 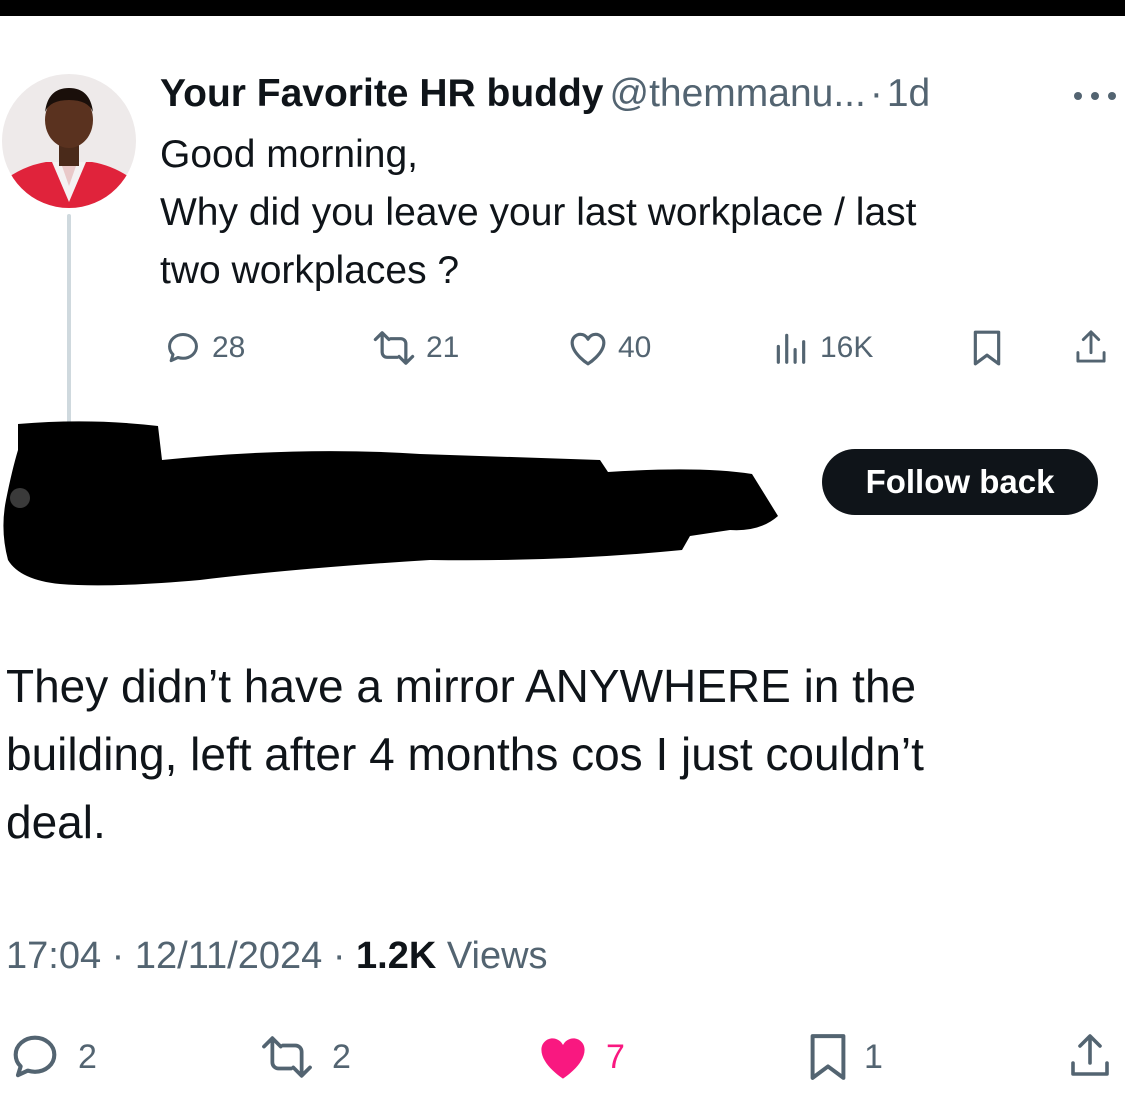 What do you see at coordinates (847, 347) in the screenshot?
I see `views-count: 16K` at bounding box center [847, 347].